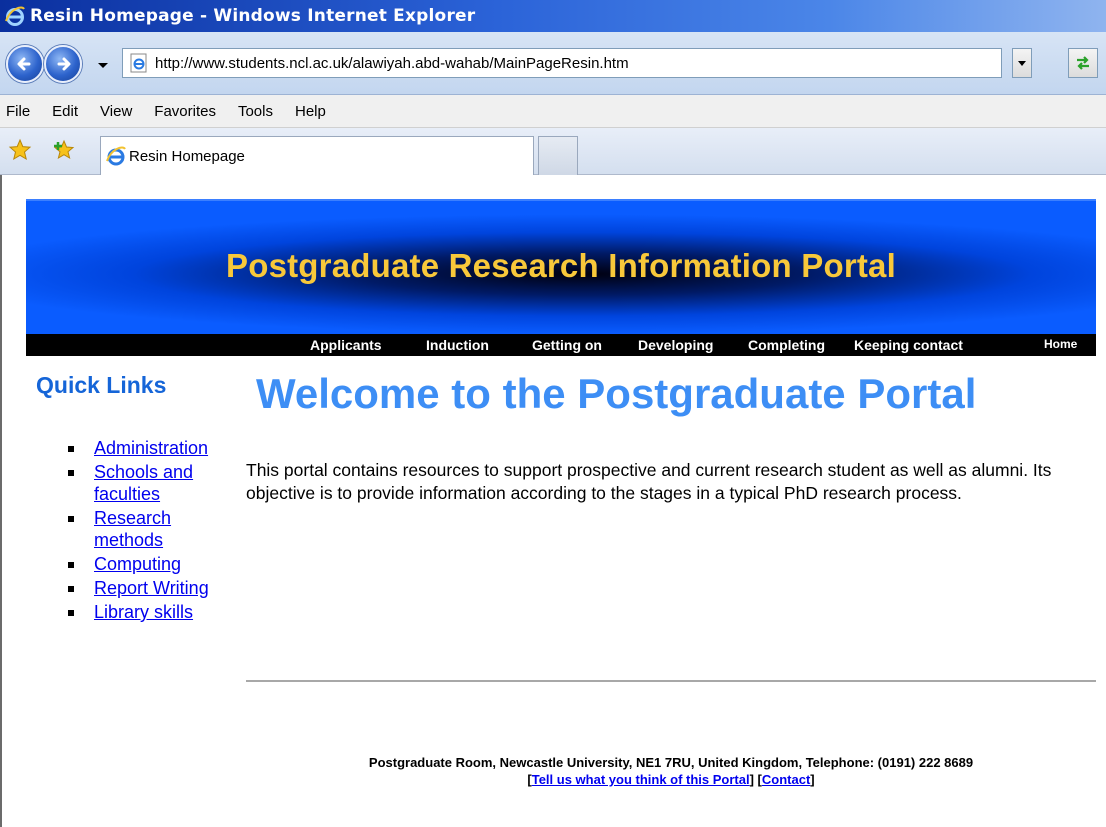  I want to click on page-ie-icon, so click(138, 63).